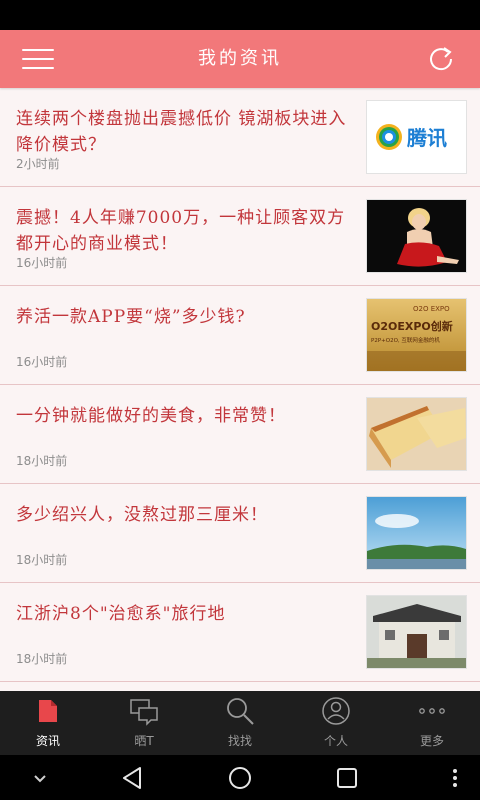 Image resolution: width=480 pixels, height=800 pixels. I want to click on tab-label: 更多, so click(431, 741).